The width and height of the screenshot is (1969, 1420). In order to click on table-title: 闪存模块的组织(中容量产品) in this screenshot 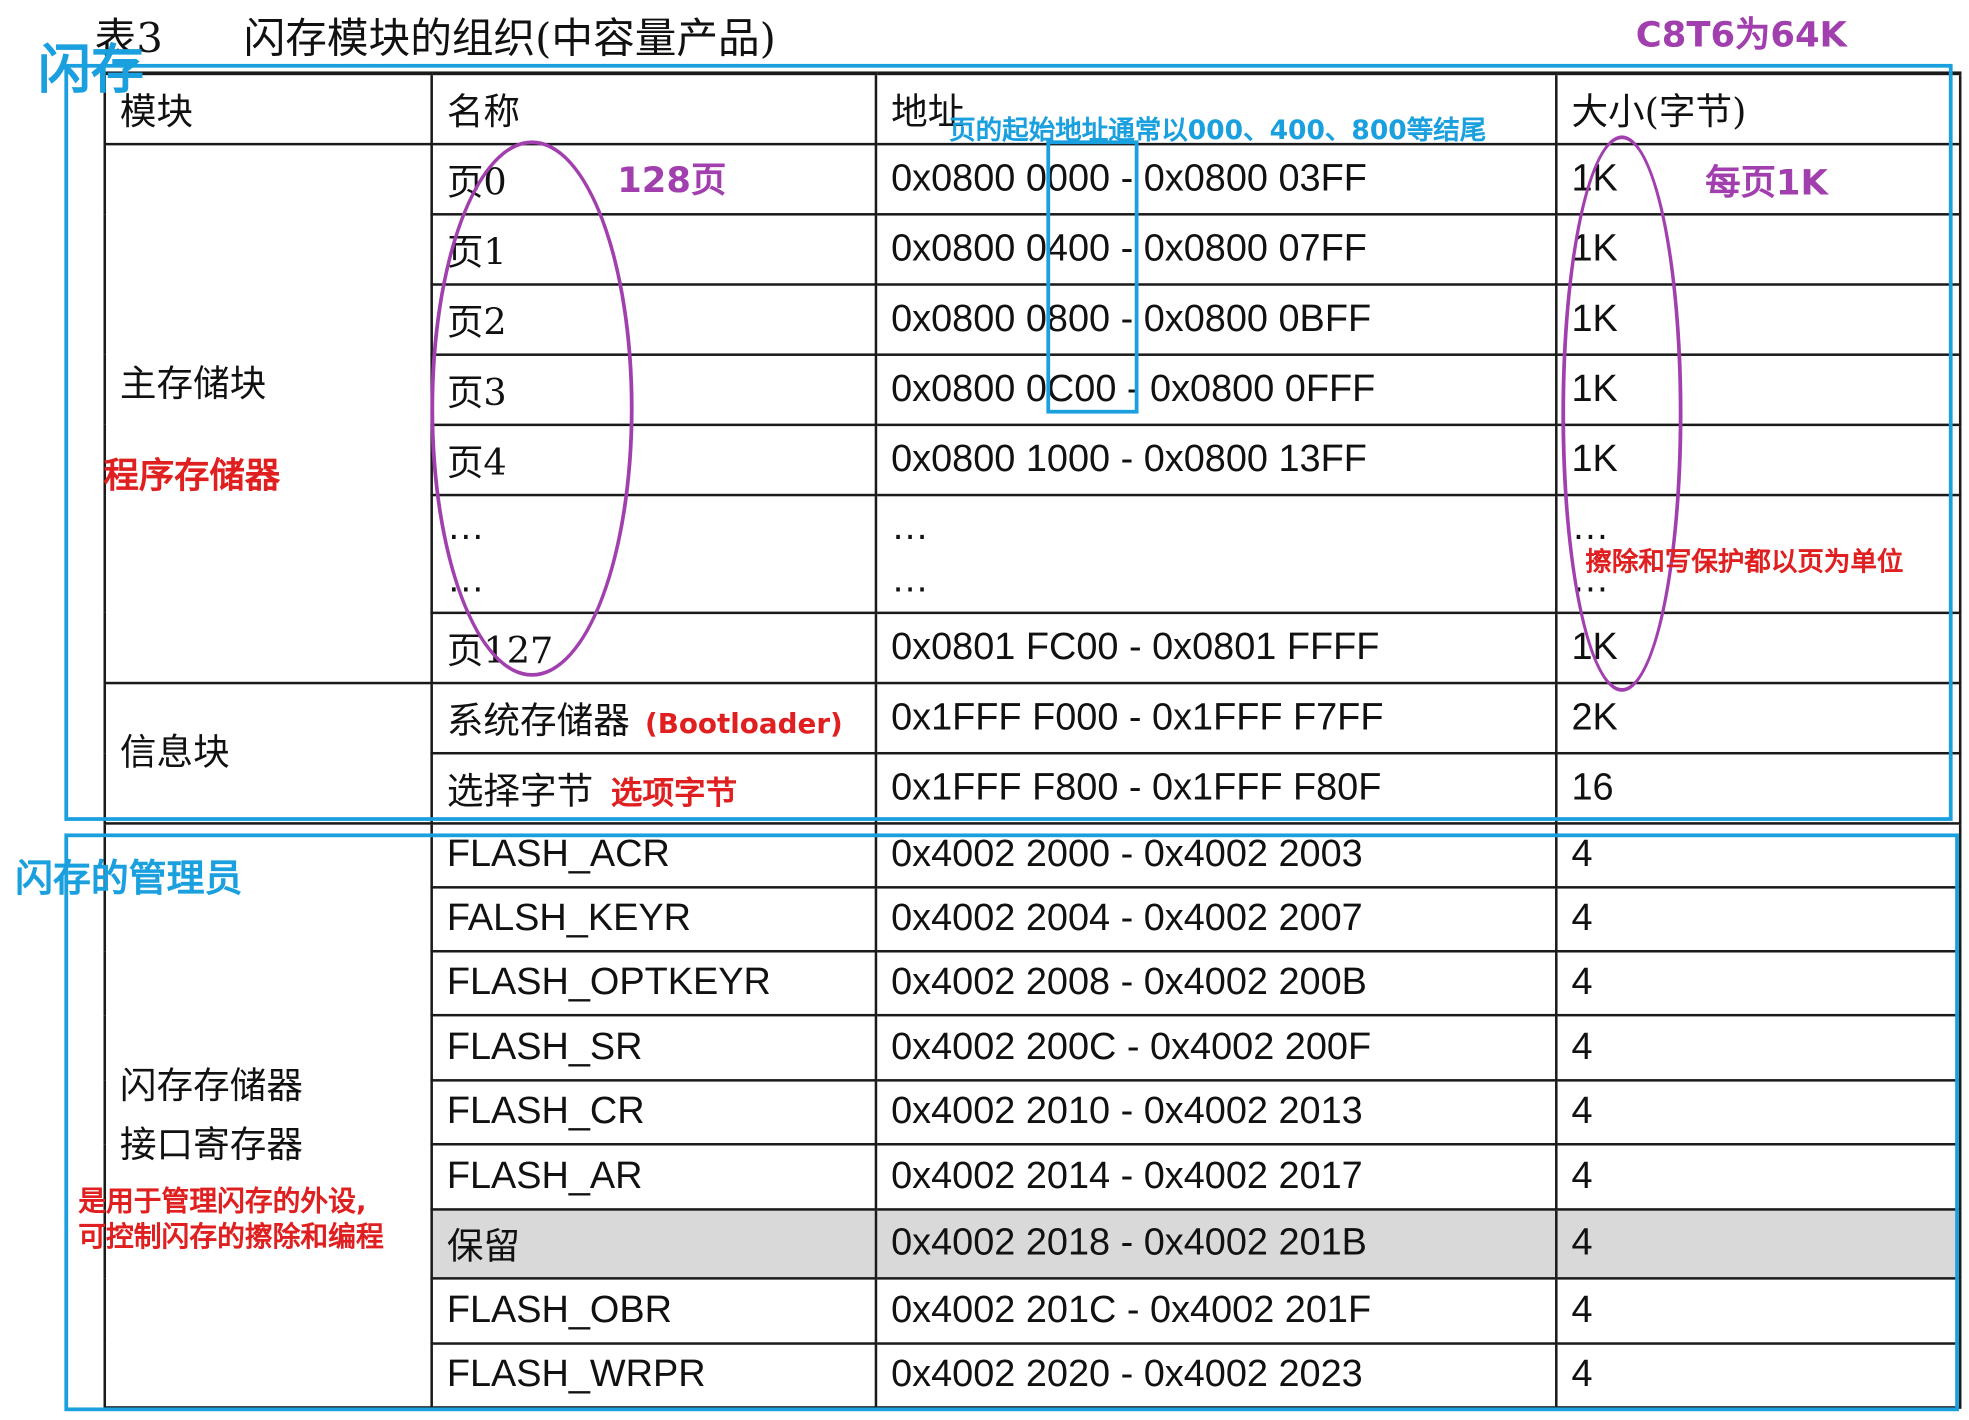, I will do `click(509, 38)`.